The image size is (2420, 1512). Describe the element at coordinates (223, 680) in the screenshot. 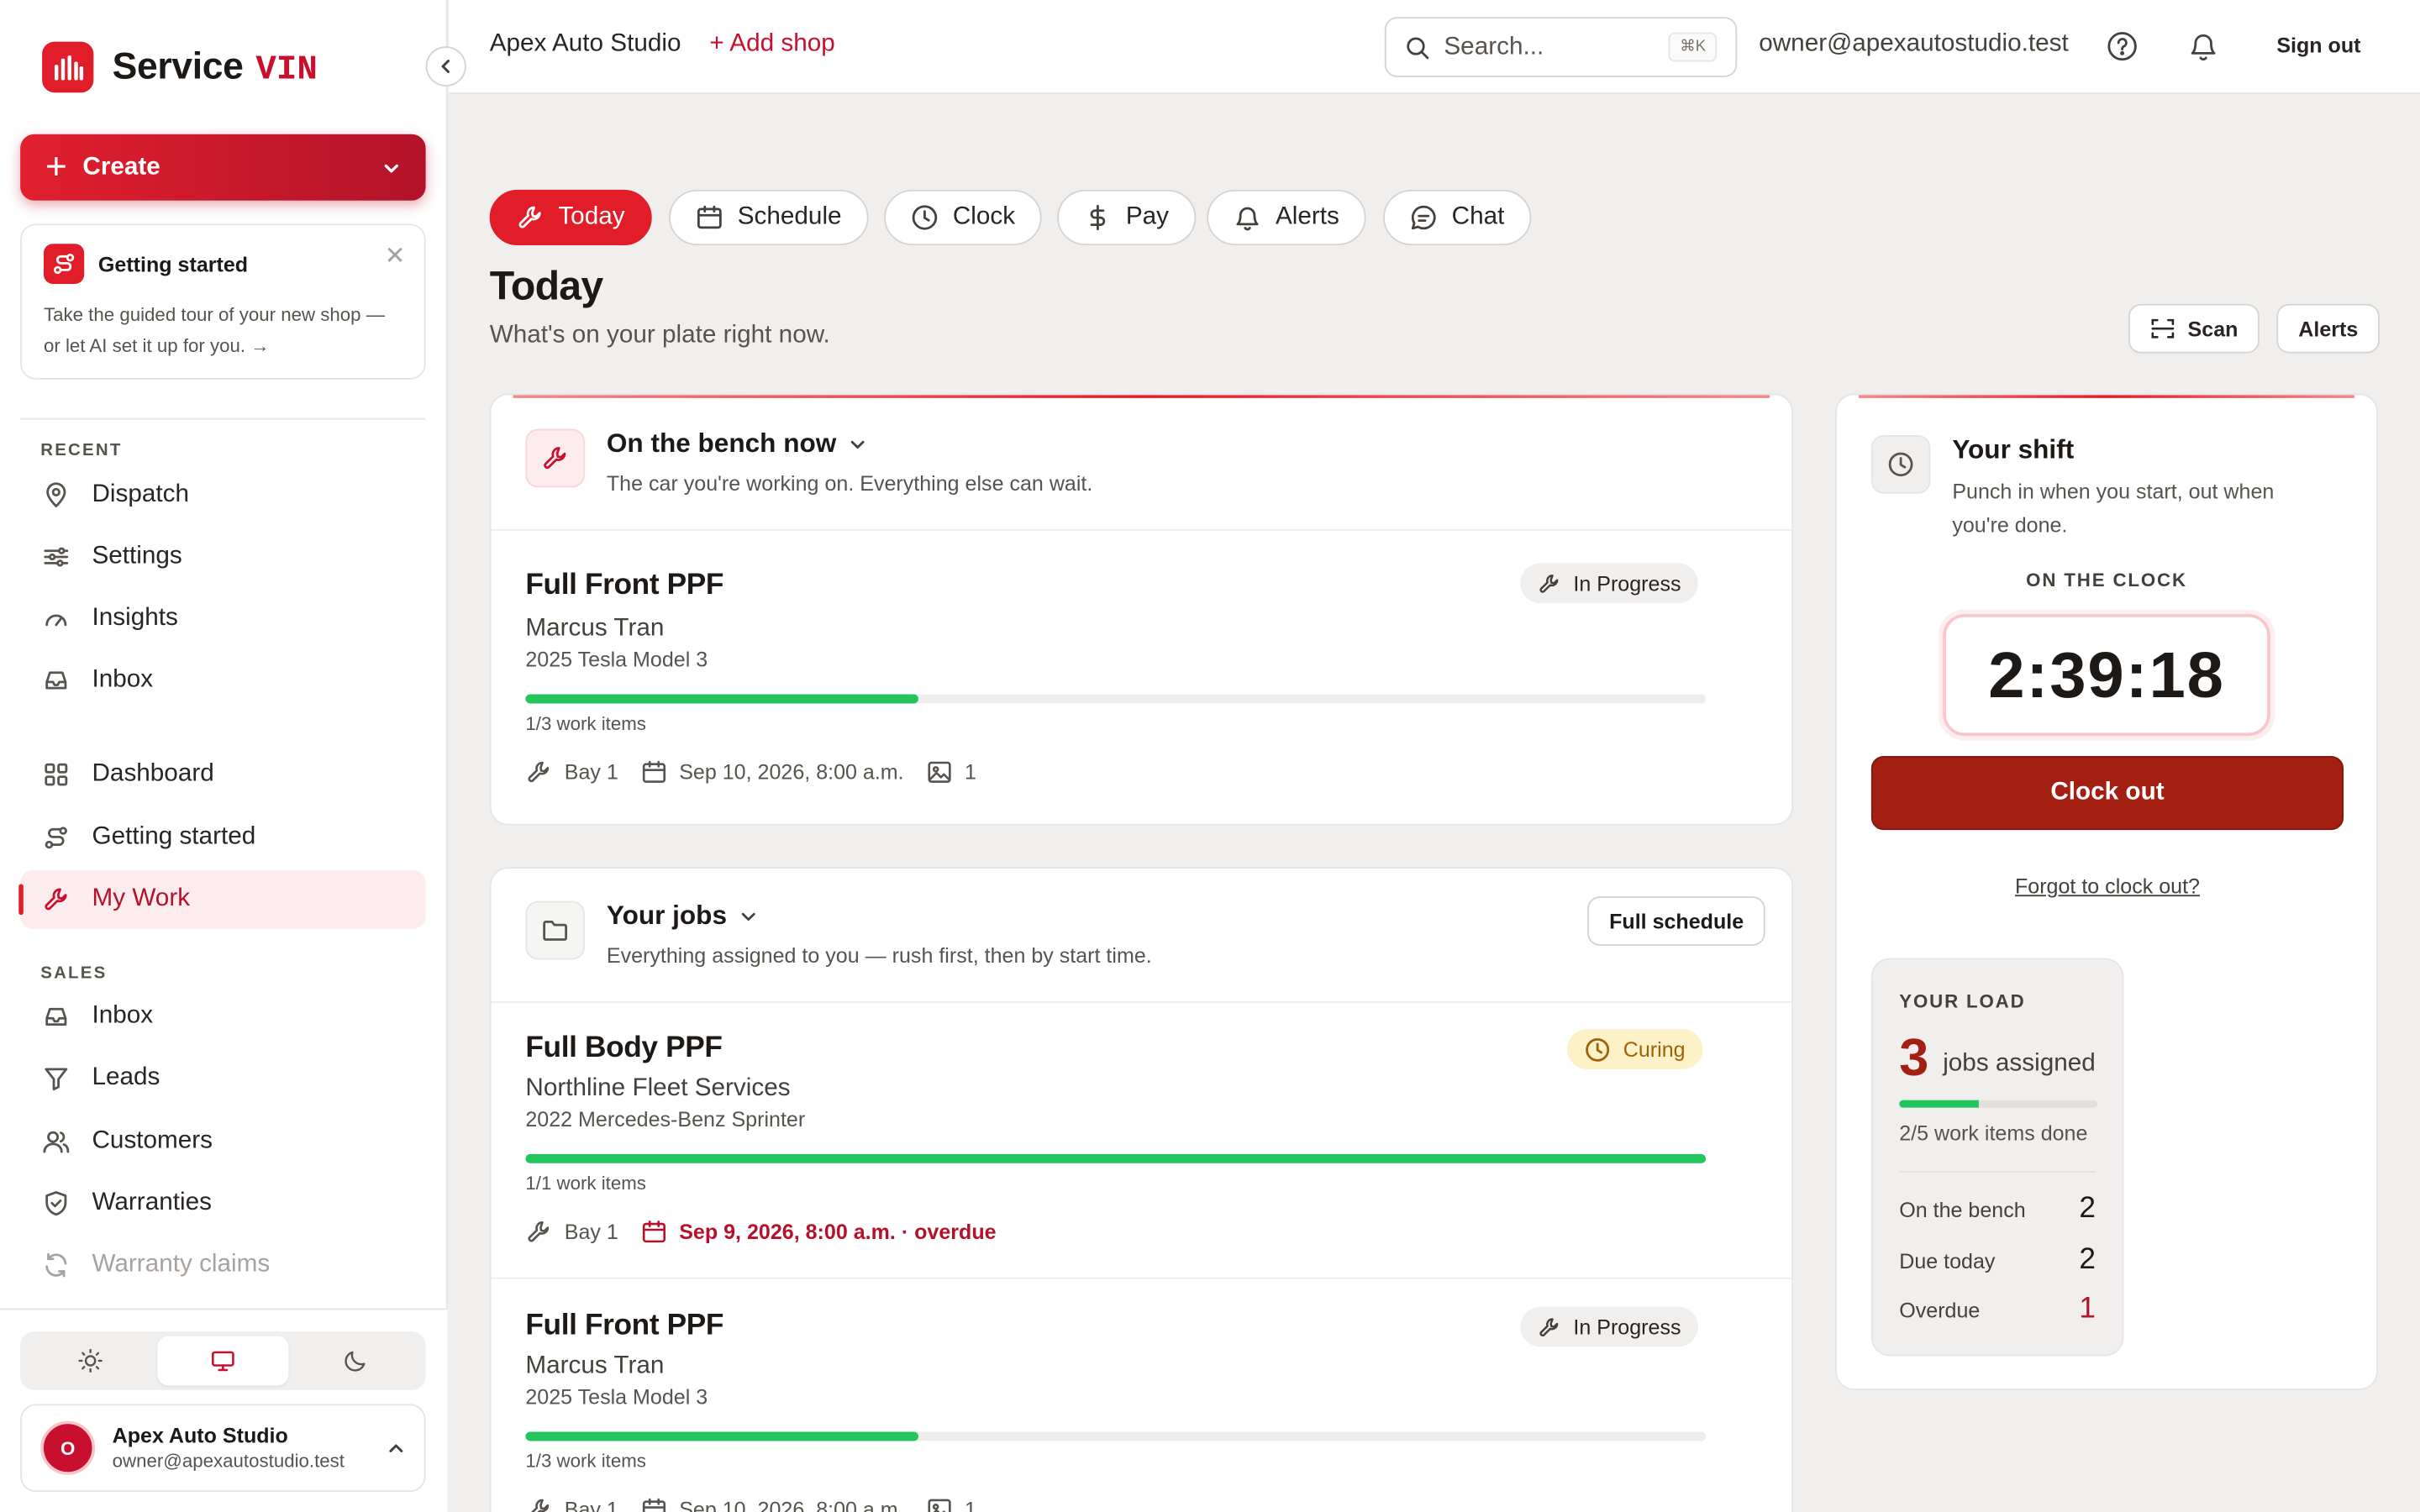

I see `sidebar-item-inbox-recent: Inbox` at that location.